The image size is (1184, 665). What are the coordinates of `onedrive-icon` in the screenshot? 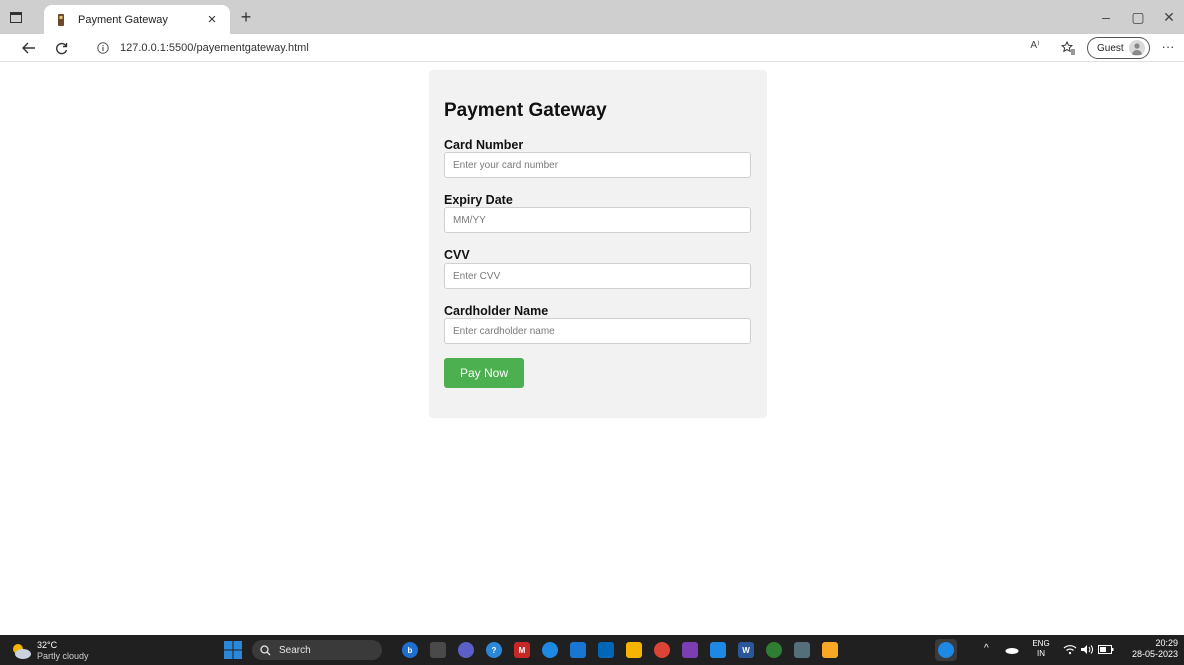 It's located at (1012, 650).